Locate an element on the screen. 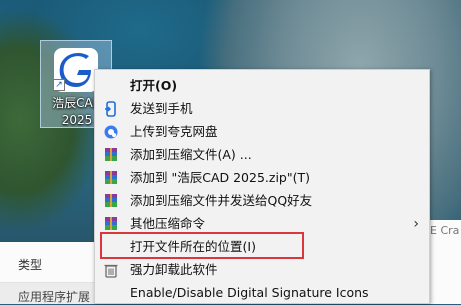  menu-item-open: 打开(O) is located at coordinates (262, 86).